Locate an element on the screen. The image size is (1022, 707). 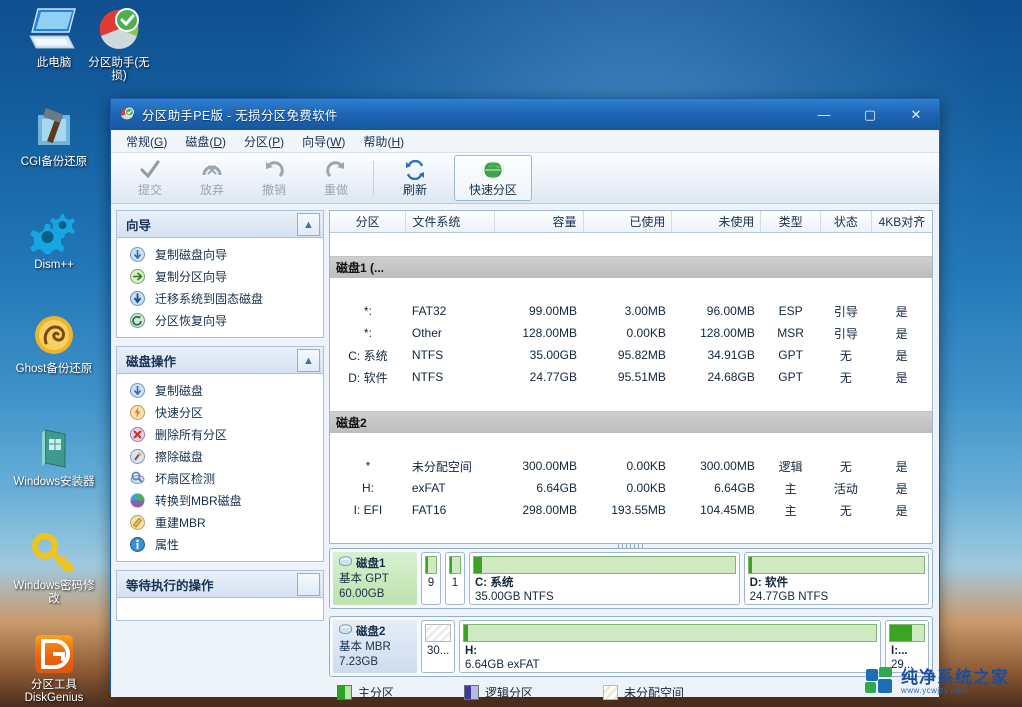
desktop-icon-label: Ghost备份还原 is located at coordinates (54, 369).